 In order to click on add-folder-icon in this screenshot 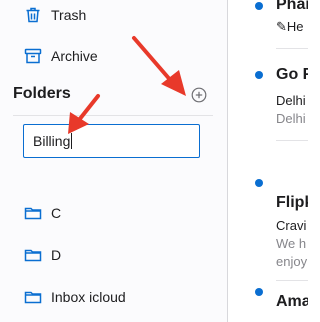, I will do `click(199, 95)`.